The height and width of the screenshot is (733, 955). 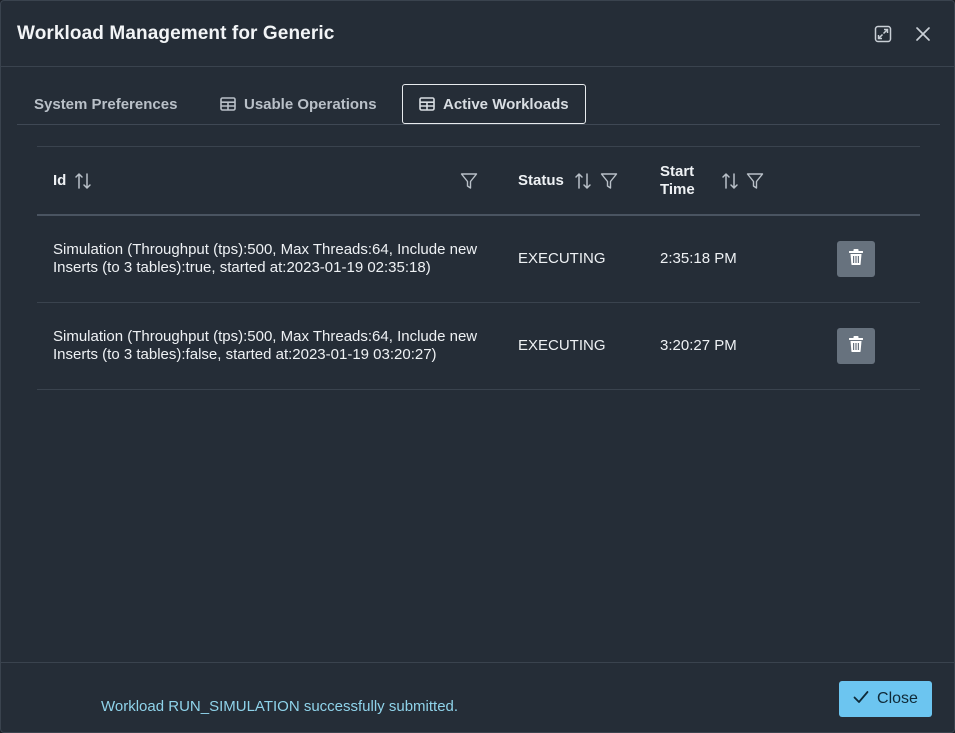 What do you see at coordinates (477, 34) in the screenshot?
I see `dialog-header: Workload Management for Generic` at bounding box center [477, 34].